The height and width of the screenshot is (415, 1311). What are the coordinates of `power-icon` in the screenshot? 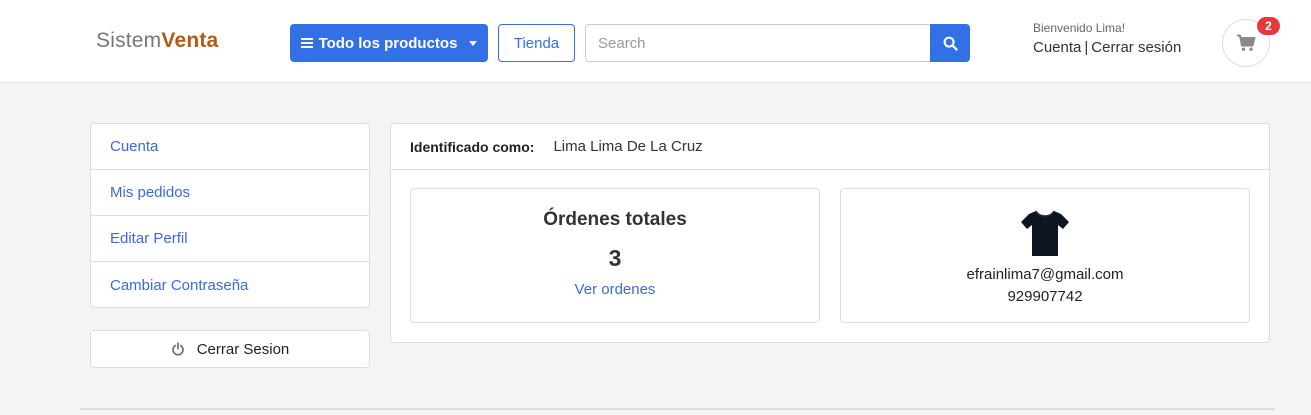 It's located at (177, 349).